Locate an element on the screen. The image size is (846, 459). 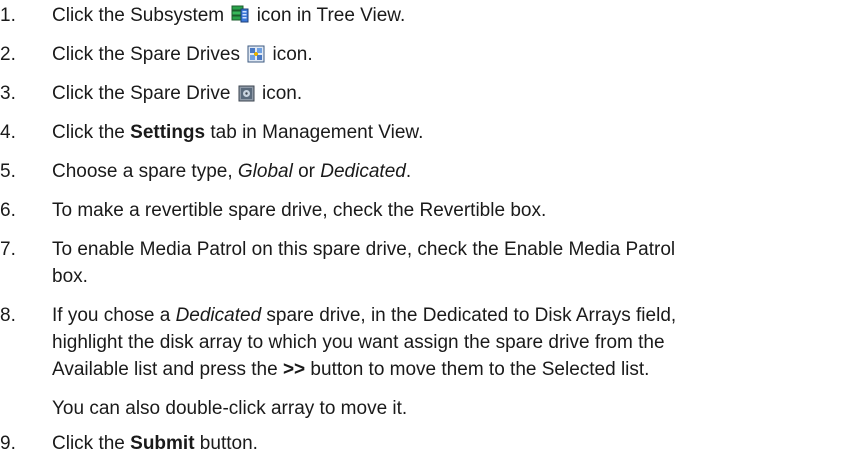
step-text-part: Click the Subsystem is located at coordinates (138, 15).